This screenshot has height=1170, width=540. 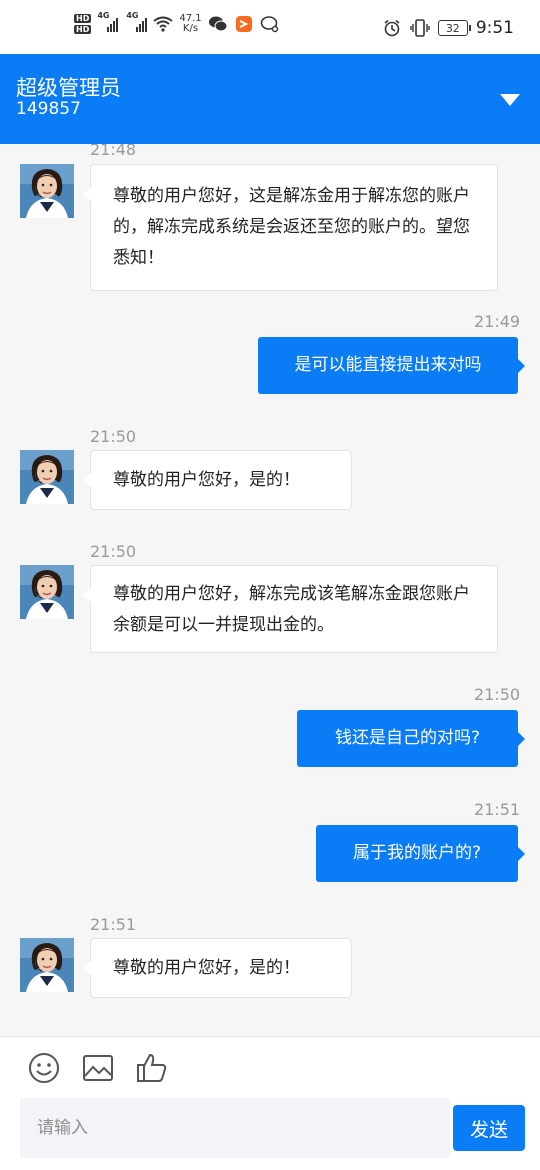 What do you see at coordinates (391, 365) in the screenshot?
I see `outgoing-message: 是可以能直接提出来对吗` at bounding box center [391, 365].